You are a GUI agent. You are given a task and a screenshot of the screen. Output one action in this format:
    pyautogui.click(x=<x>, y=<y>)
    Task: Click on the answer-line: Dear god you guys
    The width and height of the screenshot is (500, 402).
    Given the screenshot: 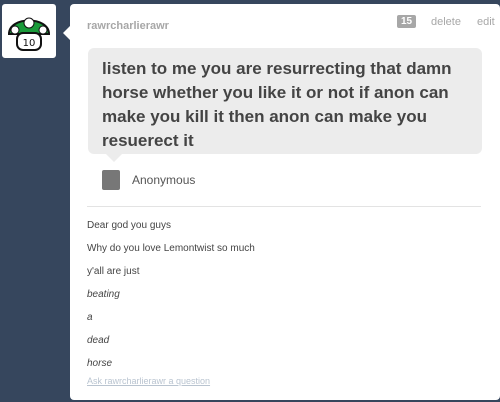 What is the action you would take?
    pyautogui.click(x=129, y=225)
    